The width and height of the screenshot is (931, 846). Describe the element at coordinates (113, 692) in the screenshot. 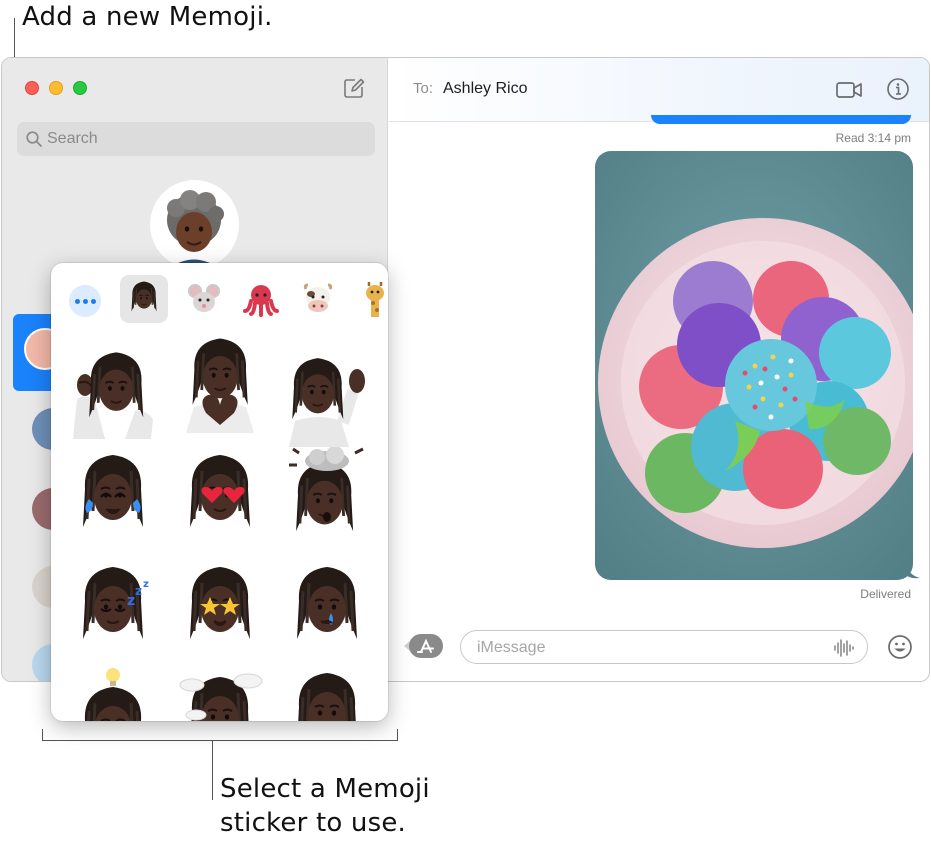

I see `sticker-idea` at that location.